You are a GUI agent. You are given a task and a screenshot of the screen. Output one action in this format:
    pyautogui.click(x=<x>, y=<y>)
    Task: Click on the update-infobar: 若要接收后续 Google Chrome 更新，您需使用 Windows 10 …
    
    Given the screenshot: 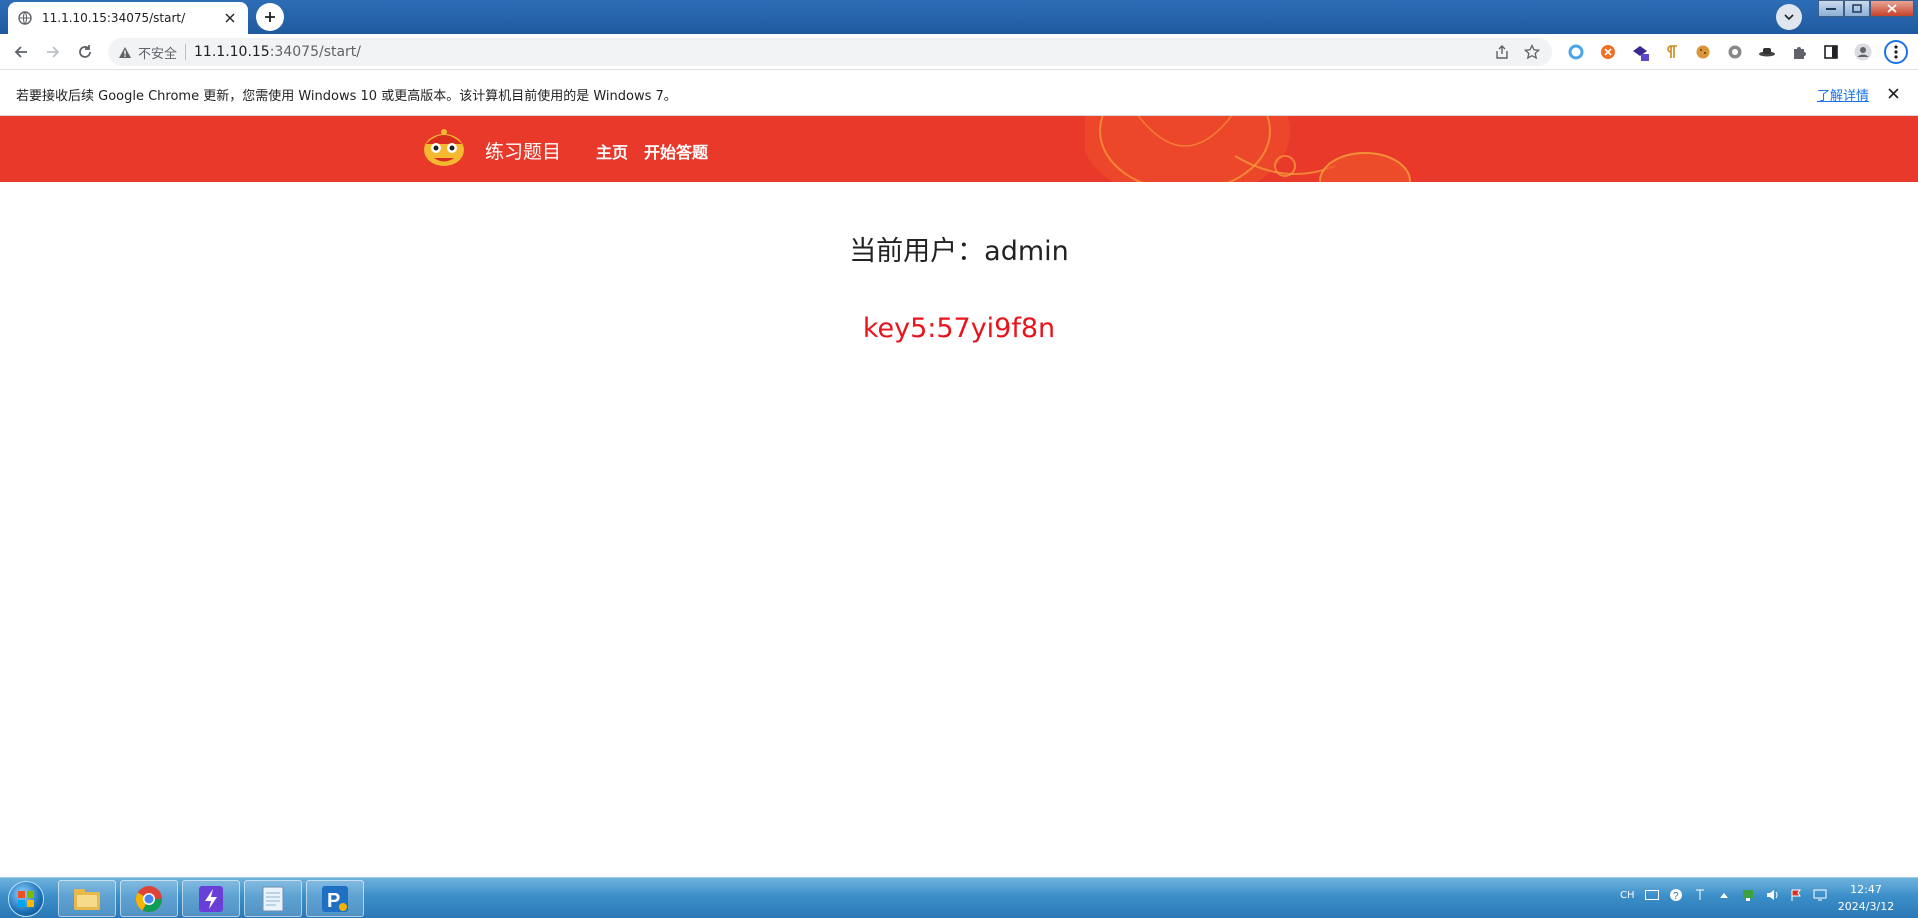 What is the action you would take?
    pyautogui.click(x=959, y=93)
    